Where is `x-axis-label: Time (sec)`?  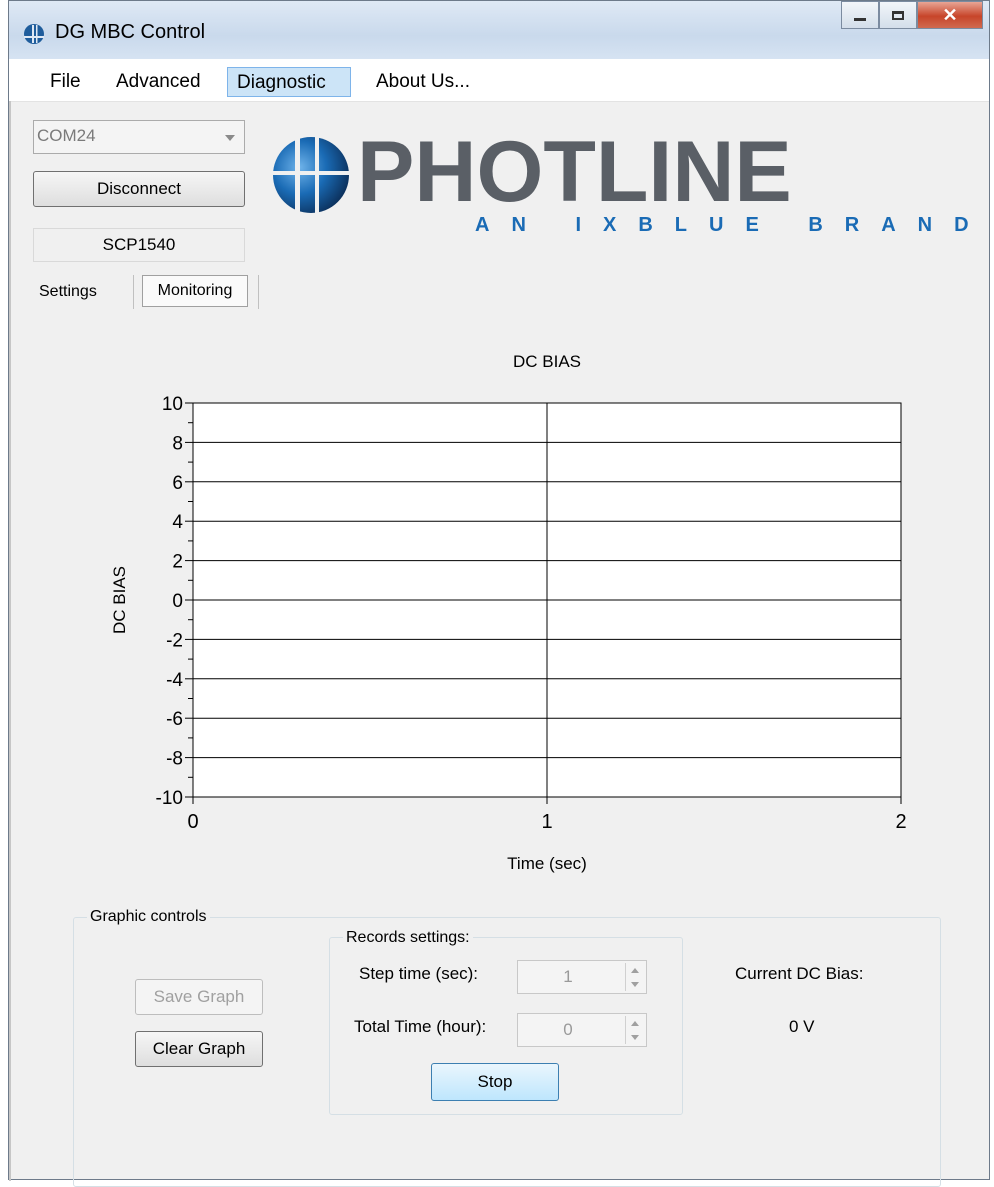 x-axis-label: Time (sec) is located at coordinates (547, 863).